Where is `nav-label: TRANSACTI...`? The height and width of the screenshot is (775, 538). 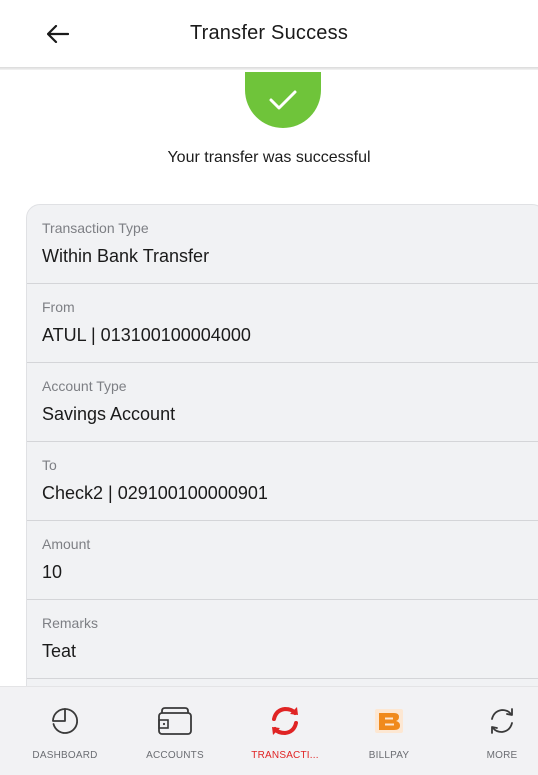 nav-label: TRANSACTI... is located at coordinates (285, 755).